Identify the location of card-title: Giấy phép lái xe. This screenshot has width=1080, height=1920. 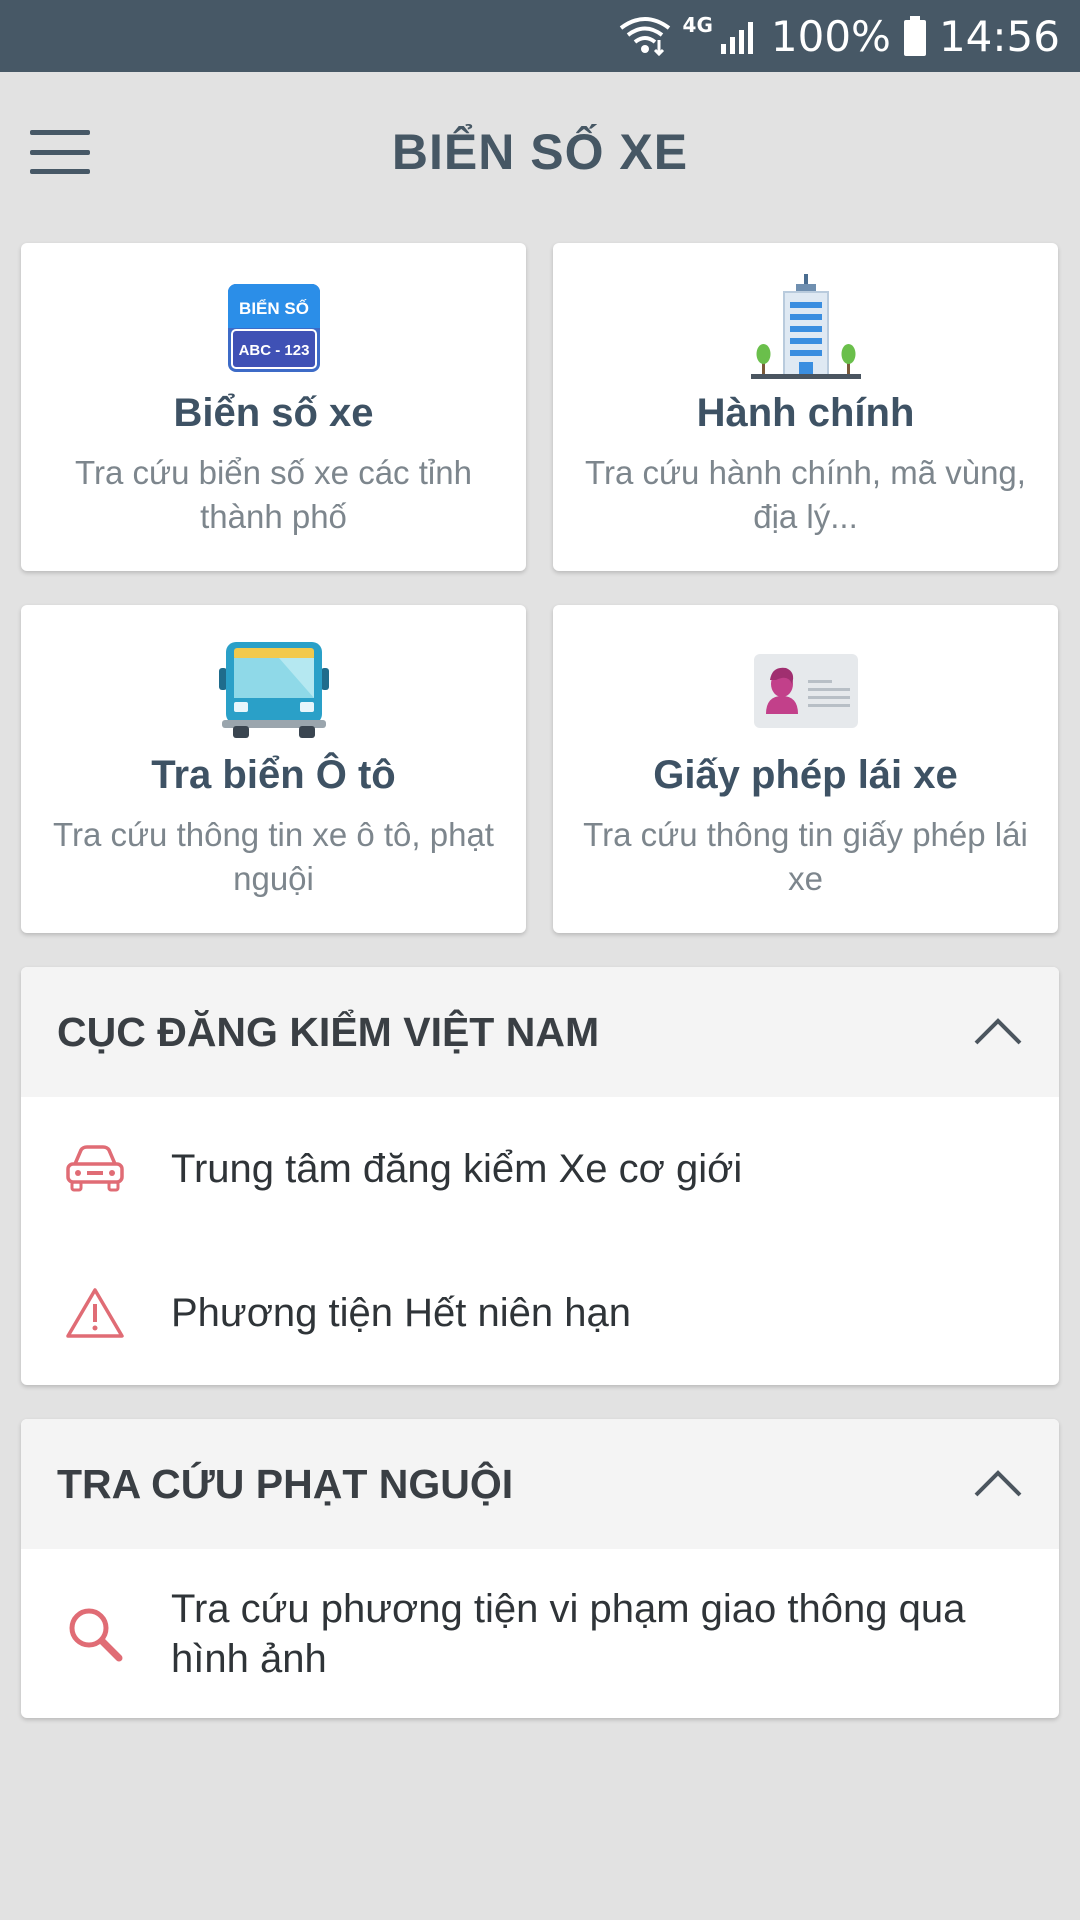
(805, 775).